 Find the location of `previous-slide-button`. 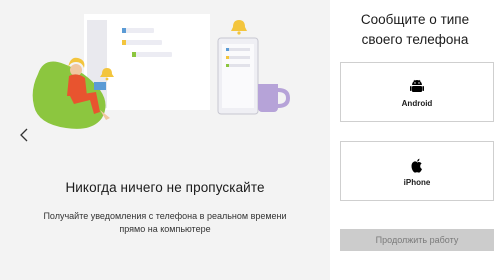

previous-slide-button is located at coordinates (24, 135).